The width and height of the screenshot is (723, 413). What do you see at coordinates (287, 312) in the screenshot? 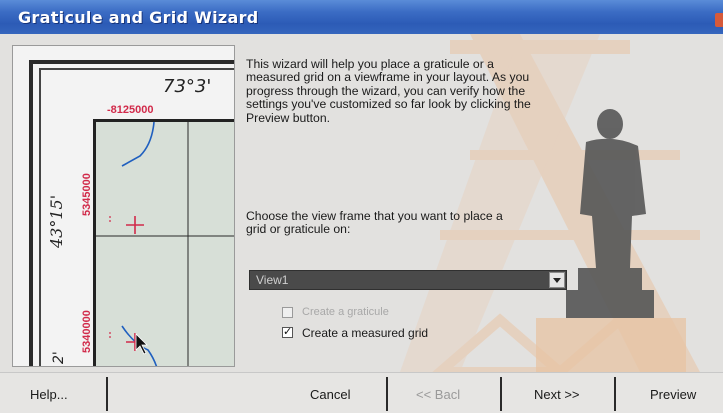
I see `create-graticule-checkbox` at bounding box center [287, 312].